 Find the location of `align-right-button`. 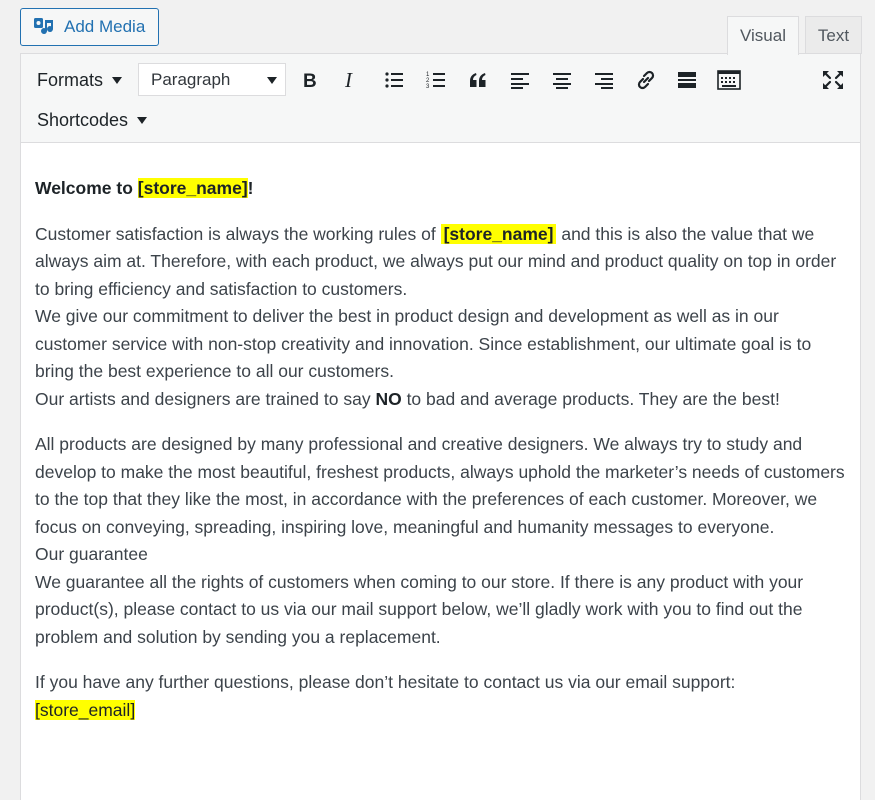

align-right-button is located at coordinates (604, 80).